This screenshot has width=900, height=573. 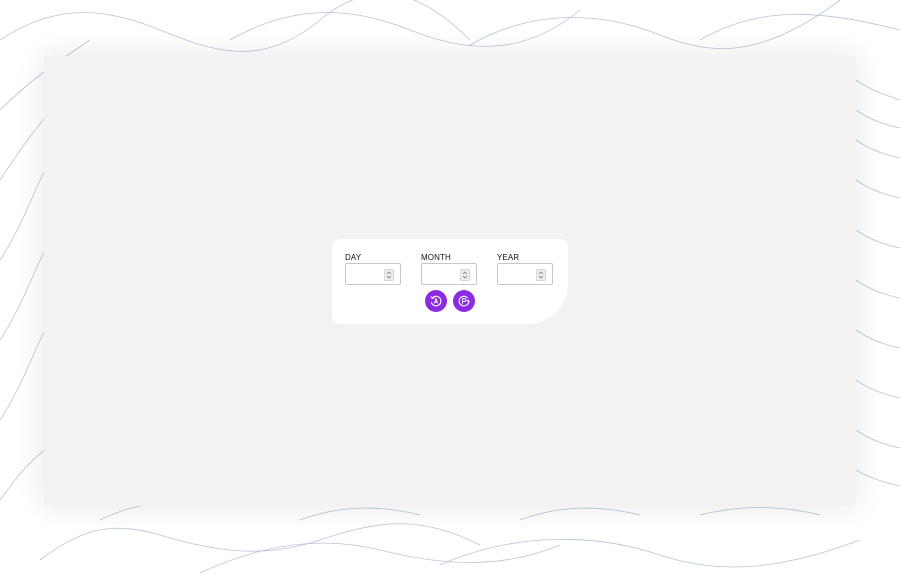 I want to click on rotate-left-icon, so click(x=436, y=301).